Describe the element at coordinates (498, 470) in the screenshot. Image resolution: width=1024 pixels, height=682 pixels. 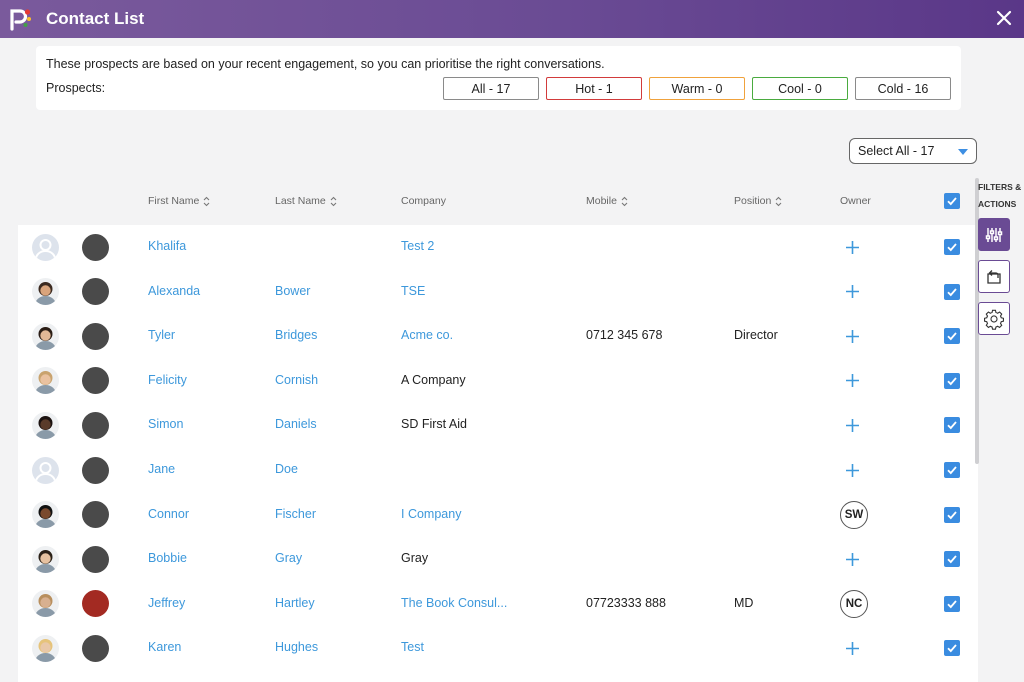
I see `table-row: Jane Doe` at that location.